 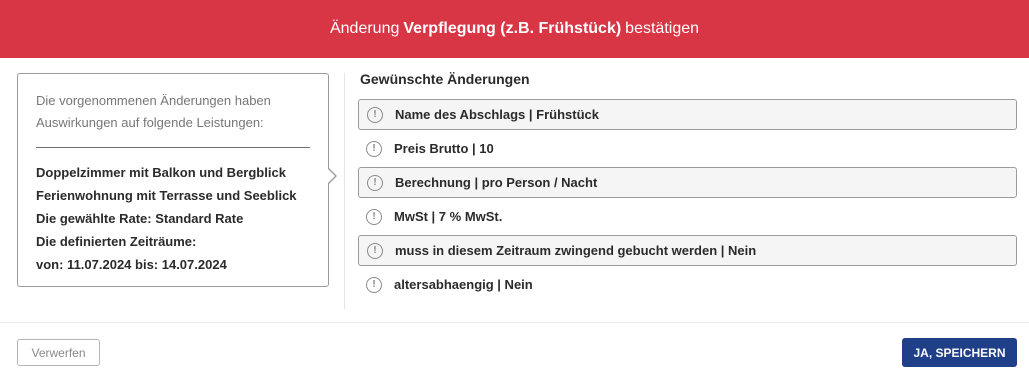 I want to click on header-subject: Verpflegung (z.B. Frühstück), so click(x=512, y=28).